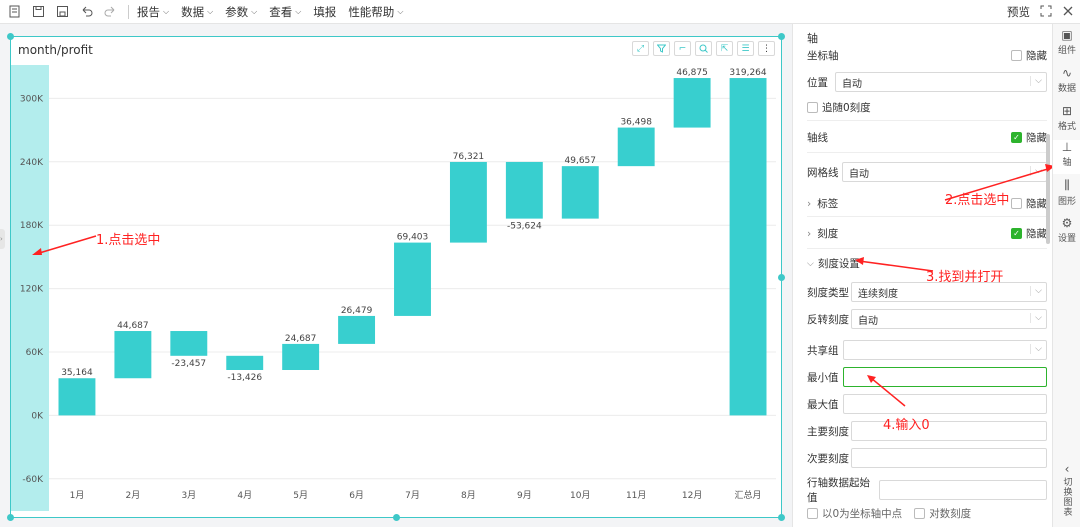  I want to click on log-scale-checkbox, so click(920, 513).